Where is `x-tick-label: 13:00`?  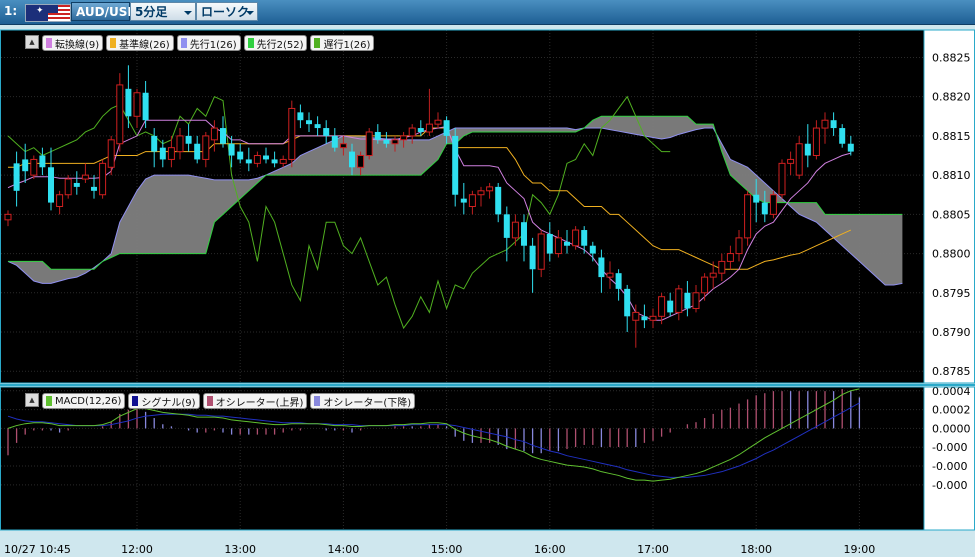
x-tick-label: 13:00 is located at coordinates (240, 549).